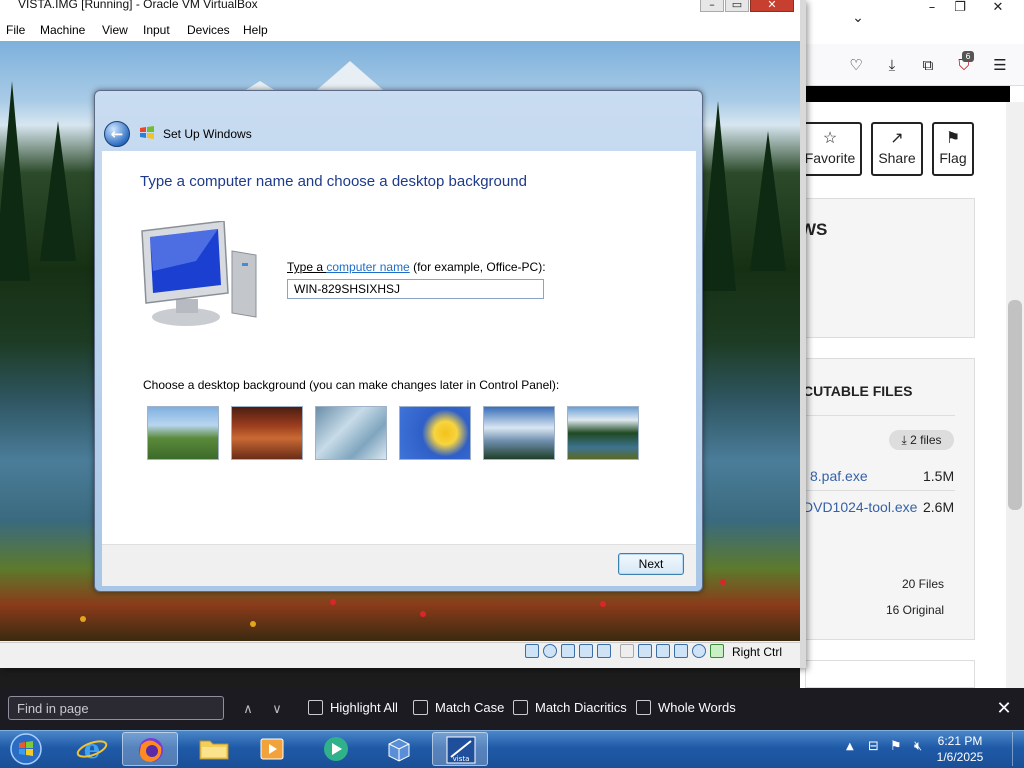 This screenshot has height=768, width=1024. Describe the element at coordinates (860, 507) in the screenshot. I see `file-link: DVD1024-tool.exe` at that location.